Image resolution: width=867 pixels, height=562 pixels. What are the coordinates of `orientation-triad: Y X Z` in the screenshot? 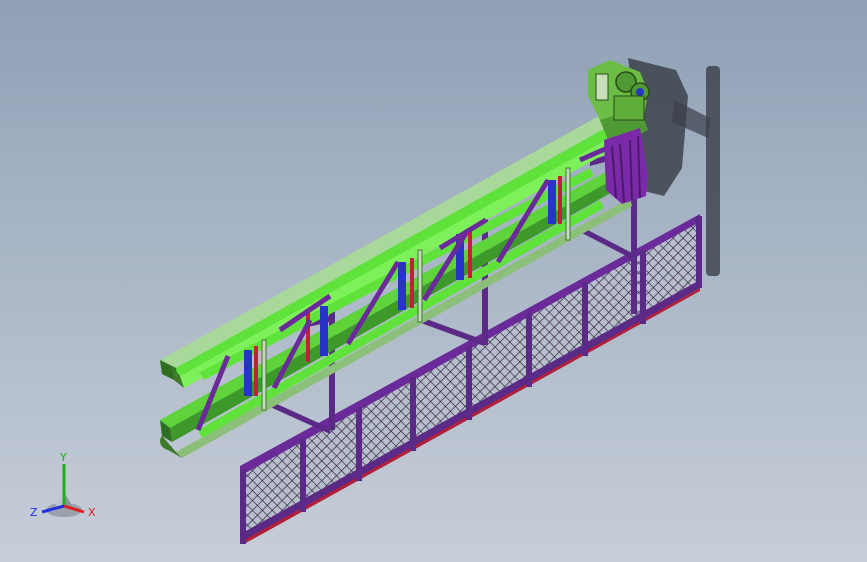 It's located at (67, 488).